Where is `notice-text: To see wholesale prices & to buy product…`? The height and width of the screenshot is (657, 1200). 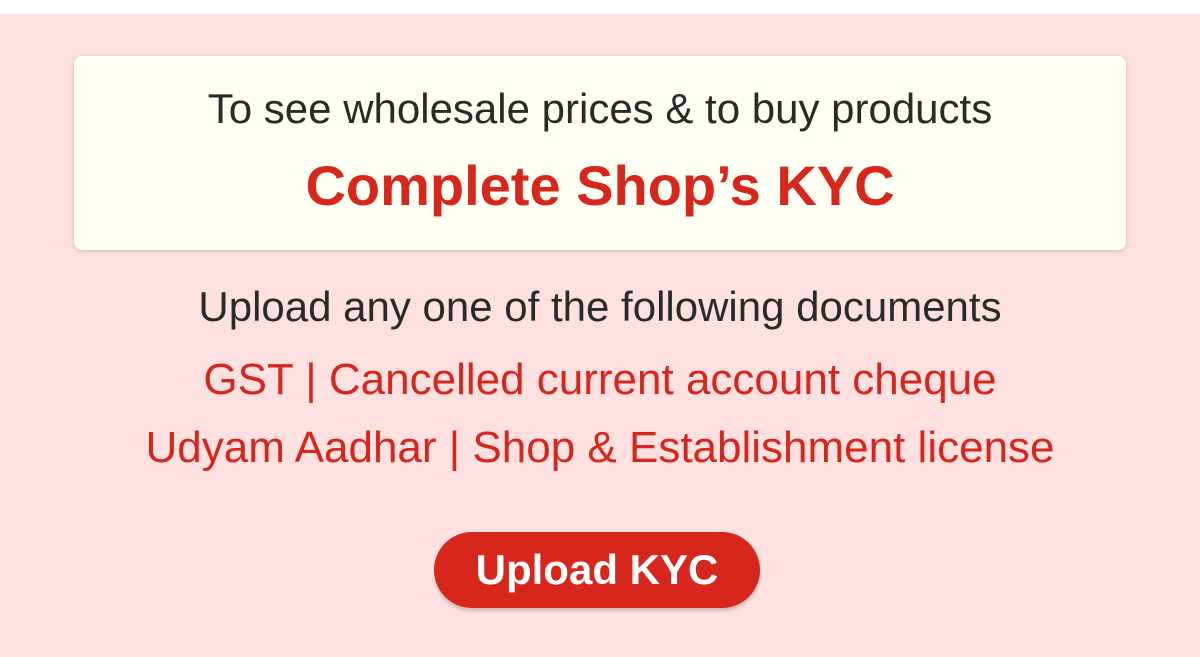 notice-text: To see wholesale prices & to buy product… is located at coordinates (600, 108).